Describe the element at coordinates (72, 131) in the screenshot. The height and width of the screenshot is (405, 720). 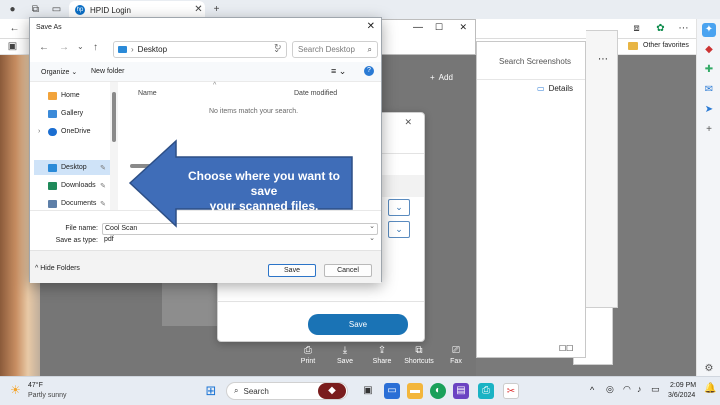
I see `nav-item-onedrive: › OneDrive` at that location.